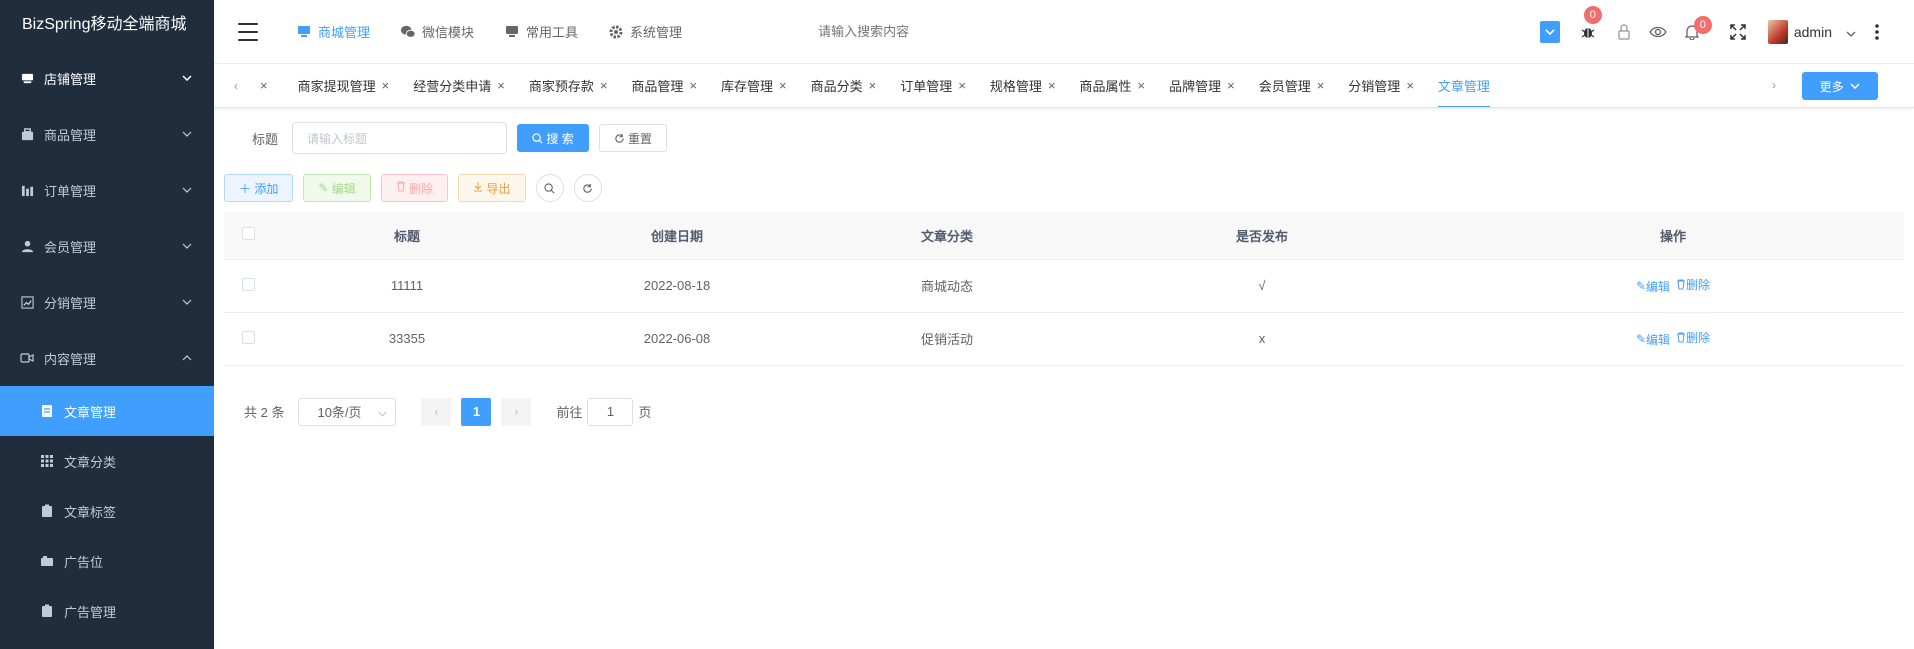 Image resolution: width=1914 pixels, height=649 pixels. Describe the element at coordinates (553, 138) in the screenshot. I see `search-button: 搜 索` at that location.